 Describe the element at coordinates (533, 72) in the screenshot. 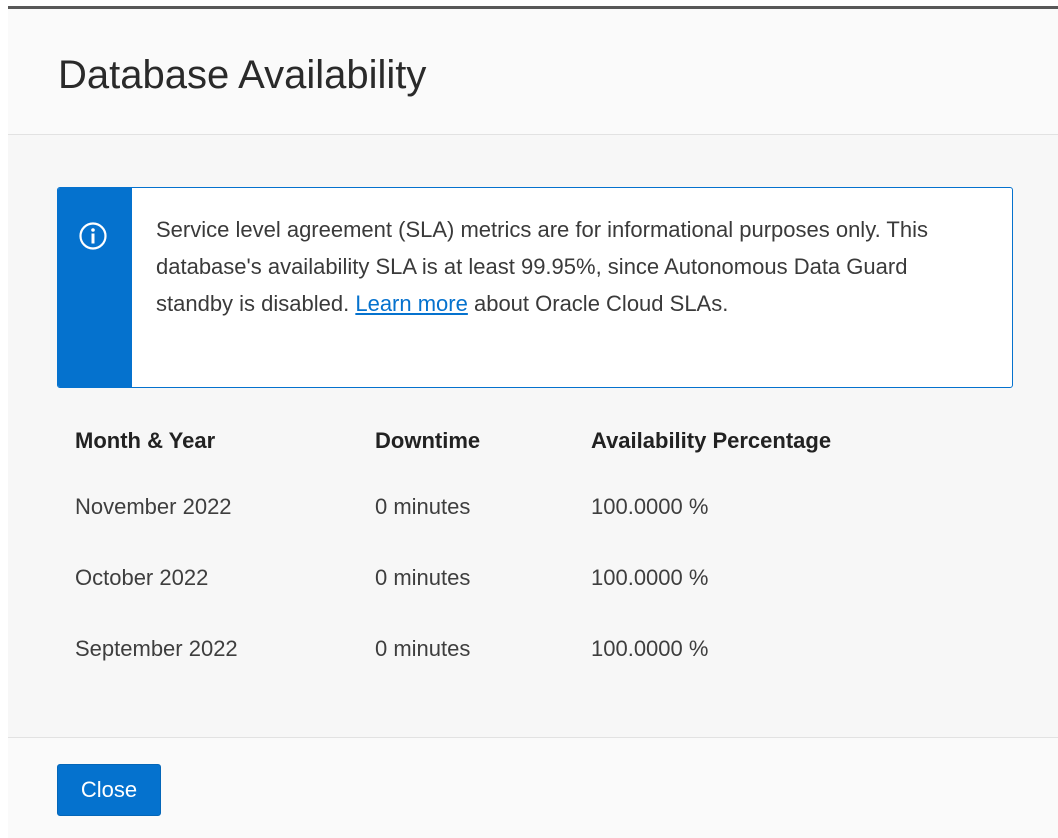

I see `dialog-header: Database Availability` at that location.